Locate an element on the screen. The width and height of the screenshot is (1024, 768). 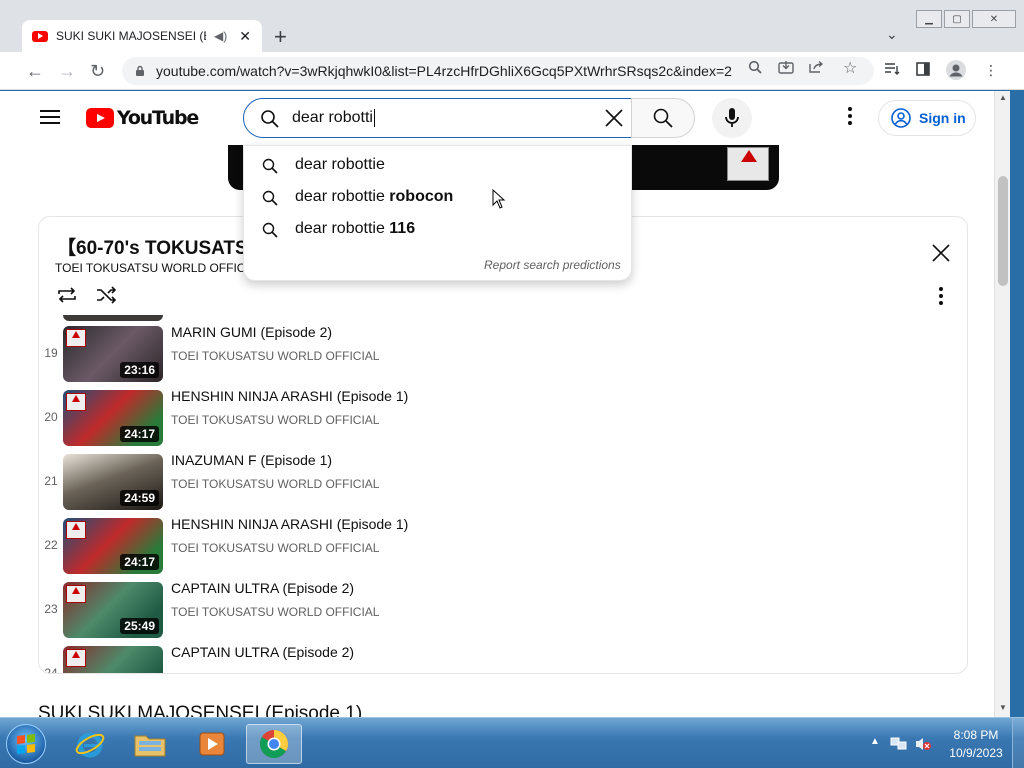
youtube-favicon-icon is located at coordinates (40, 36).